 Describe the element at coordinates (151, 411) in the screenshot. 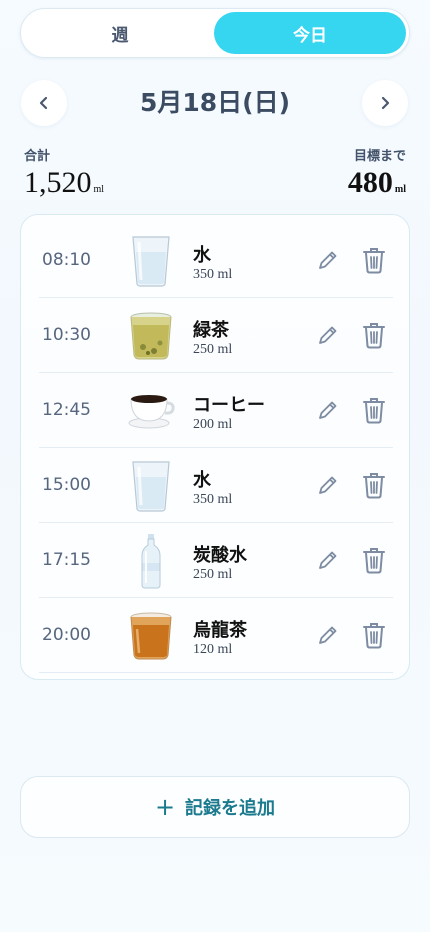

I see `coffee-cup-icon` at that location.